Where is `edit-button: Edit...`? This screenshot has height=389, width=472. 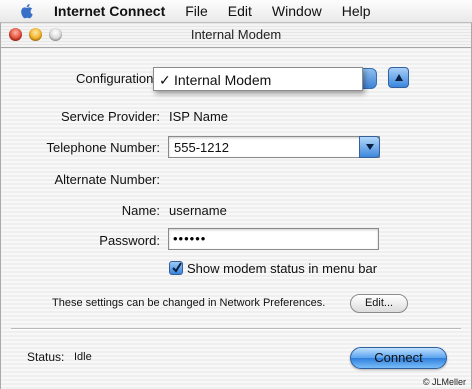
edit-button: Edit... is located at coordinates (379, 303).